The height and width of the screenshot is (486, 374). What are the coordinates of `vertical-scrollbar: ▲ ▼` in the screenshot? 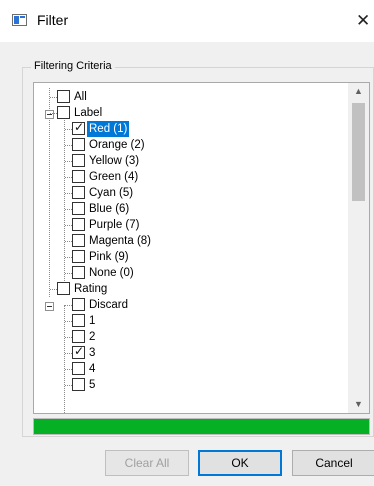 It's located at (358, 248).